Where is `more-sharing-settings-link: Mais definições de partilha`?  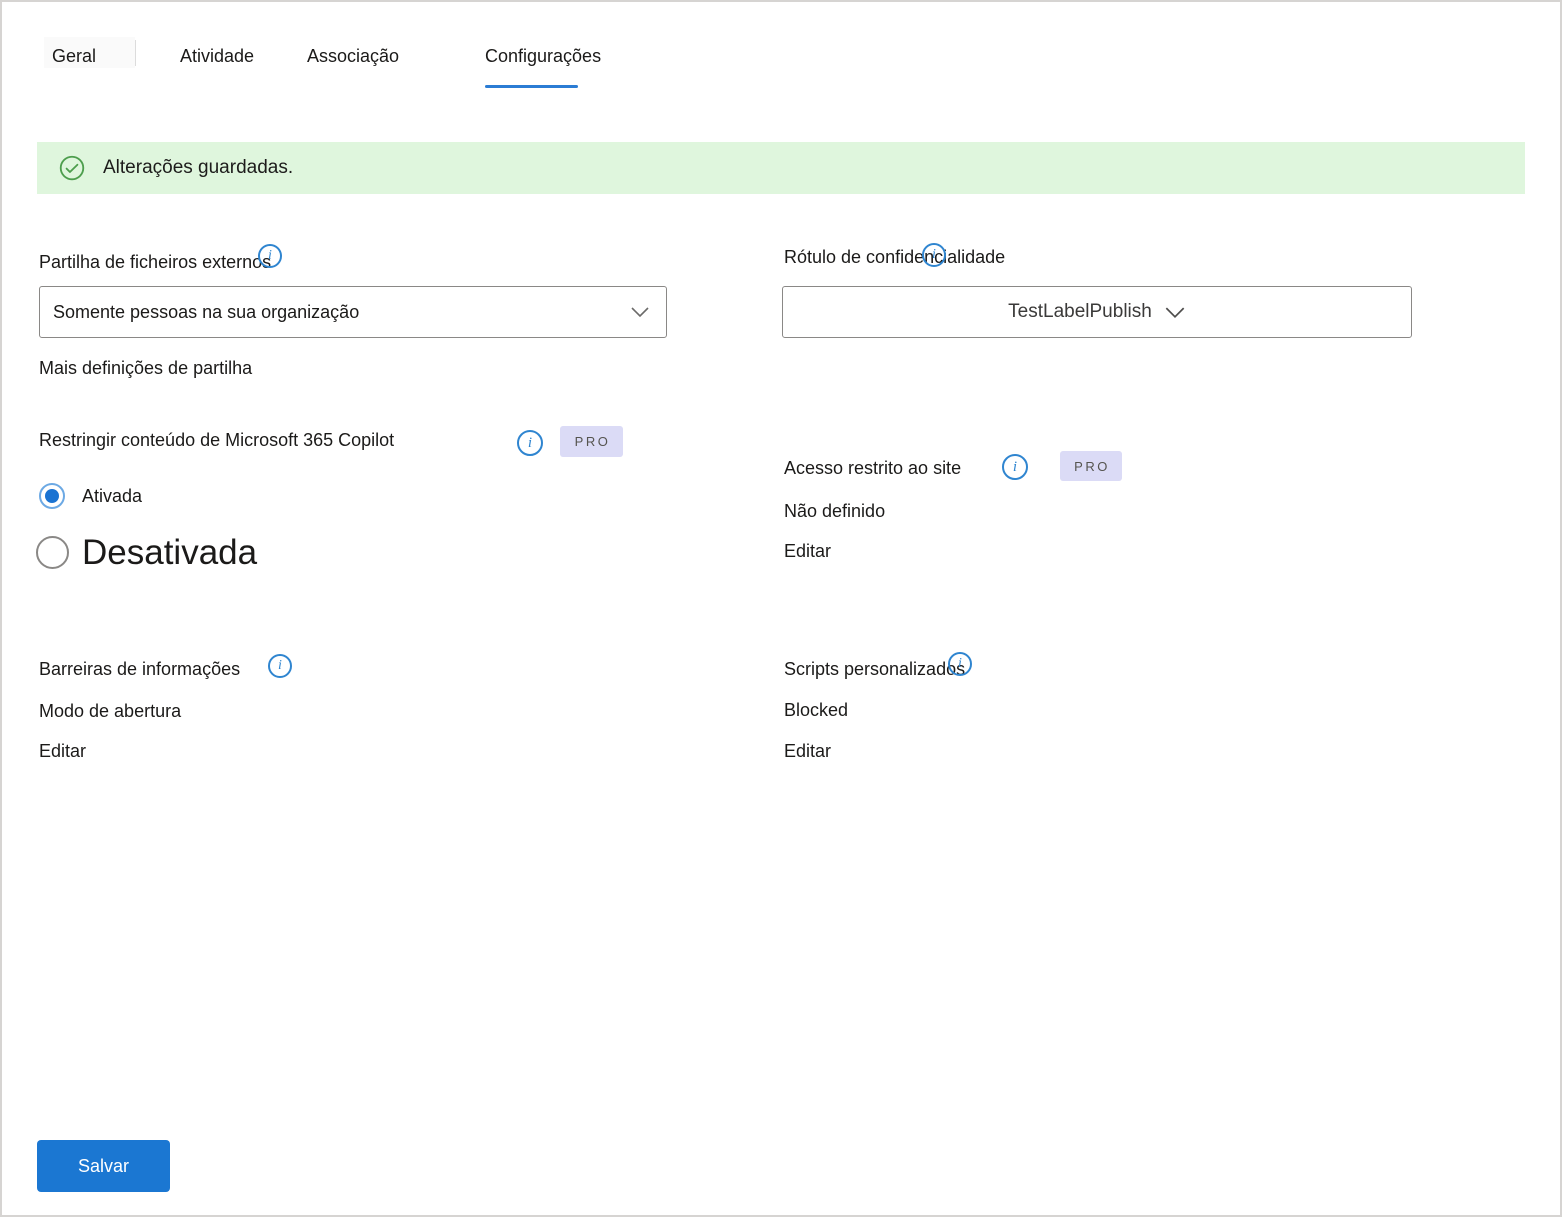
more-sharing-settings-link: Mais definições de partilha is located at coordinates (145, 368).